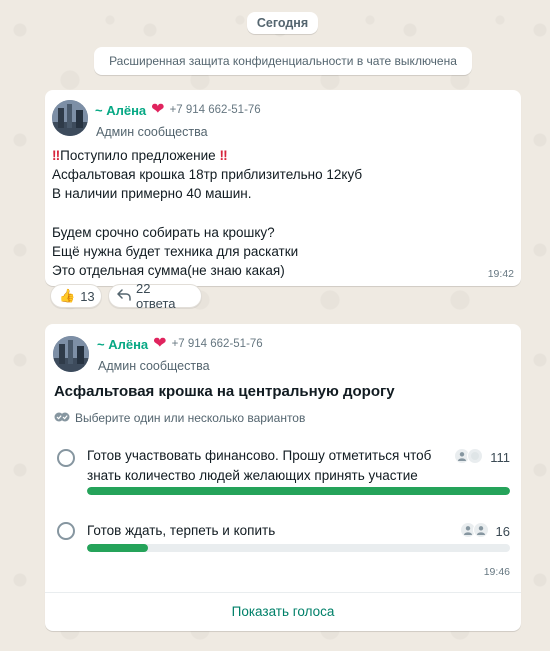 The height and width of the screenshot is (651, 550). What do you see at coordinates (124, 296) in the screenshot?
I see `reply-arrow-icon` at bounding box center [124, 296].